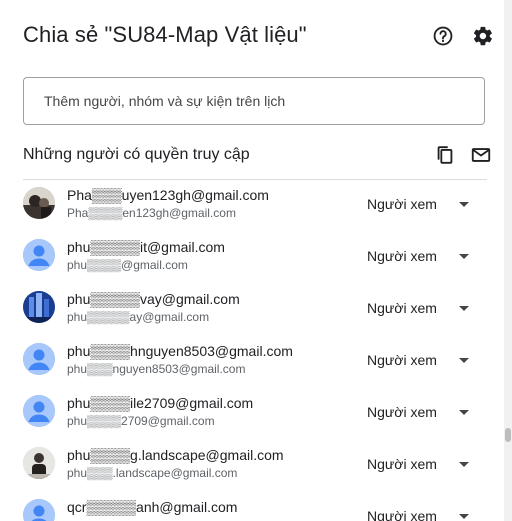 The width and height of the screenshot is (512, 521). What do you see at coordinates (165, 34) in the screenshot?
I see `dialog-title: Chia sẻ "SU84-Map Vật liệu"` at bounding box center [165, 34].